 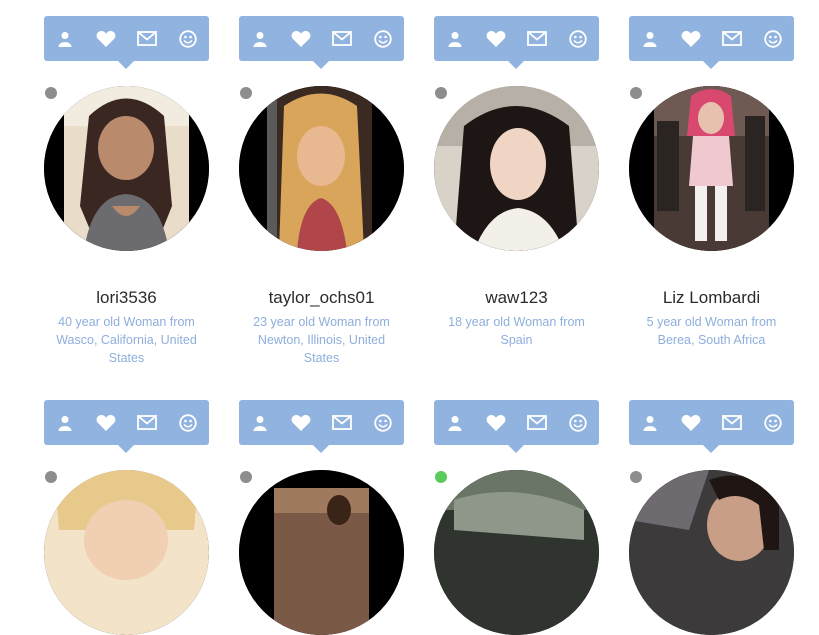 What do you see at coordinates (516, 298) in the screenshot?
I see `profile-username: waw123` at bounding box center [516, 298].